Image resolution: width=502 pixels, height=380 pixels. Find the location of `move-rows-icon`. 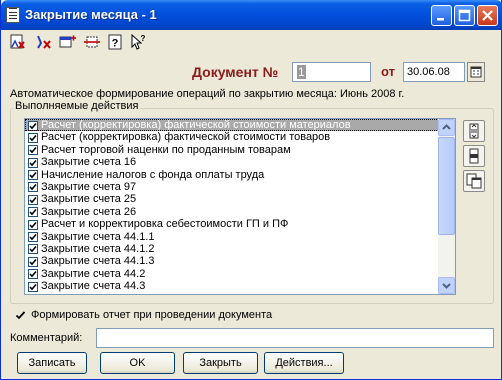

move-rows-icon is located at coordinates (474, 131).